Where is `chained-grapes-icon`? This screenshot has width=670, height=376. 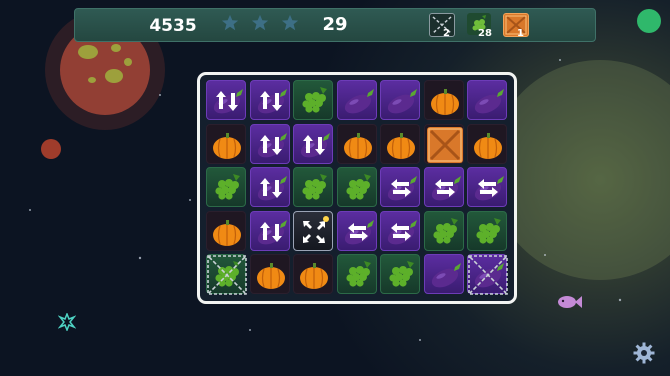 chained-grapes-icon is located at coordinates (227, 275).